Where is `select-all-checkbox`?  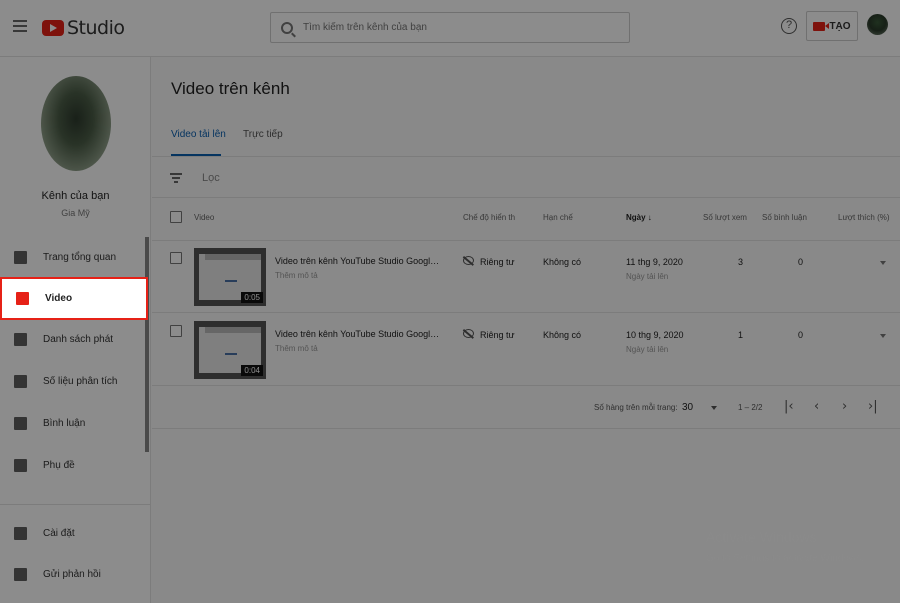 select-all-checkbox is located at coordinates (176, 217).